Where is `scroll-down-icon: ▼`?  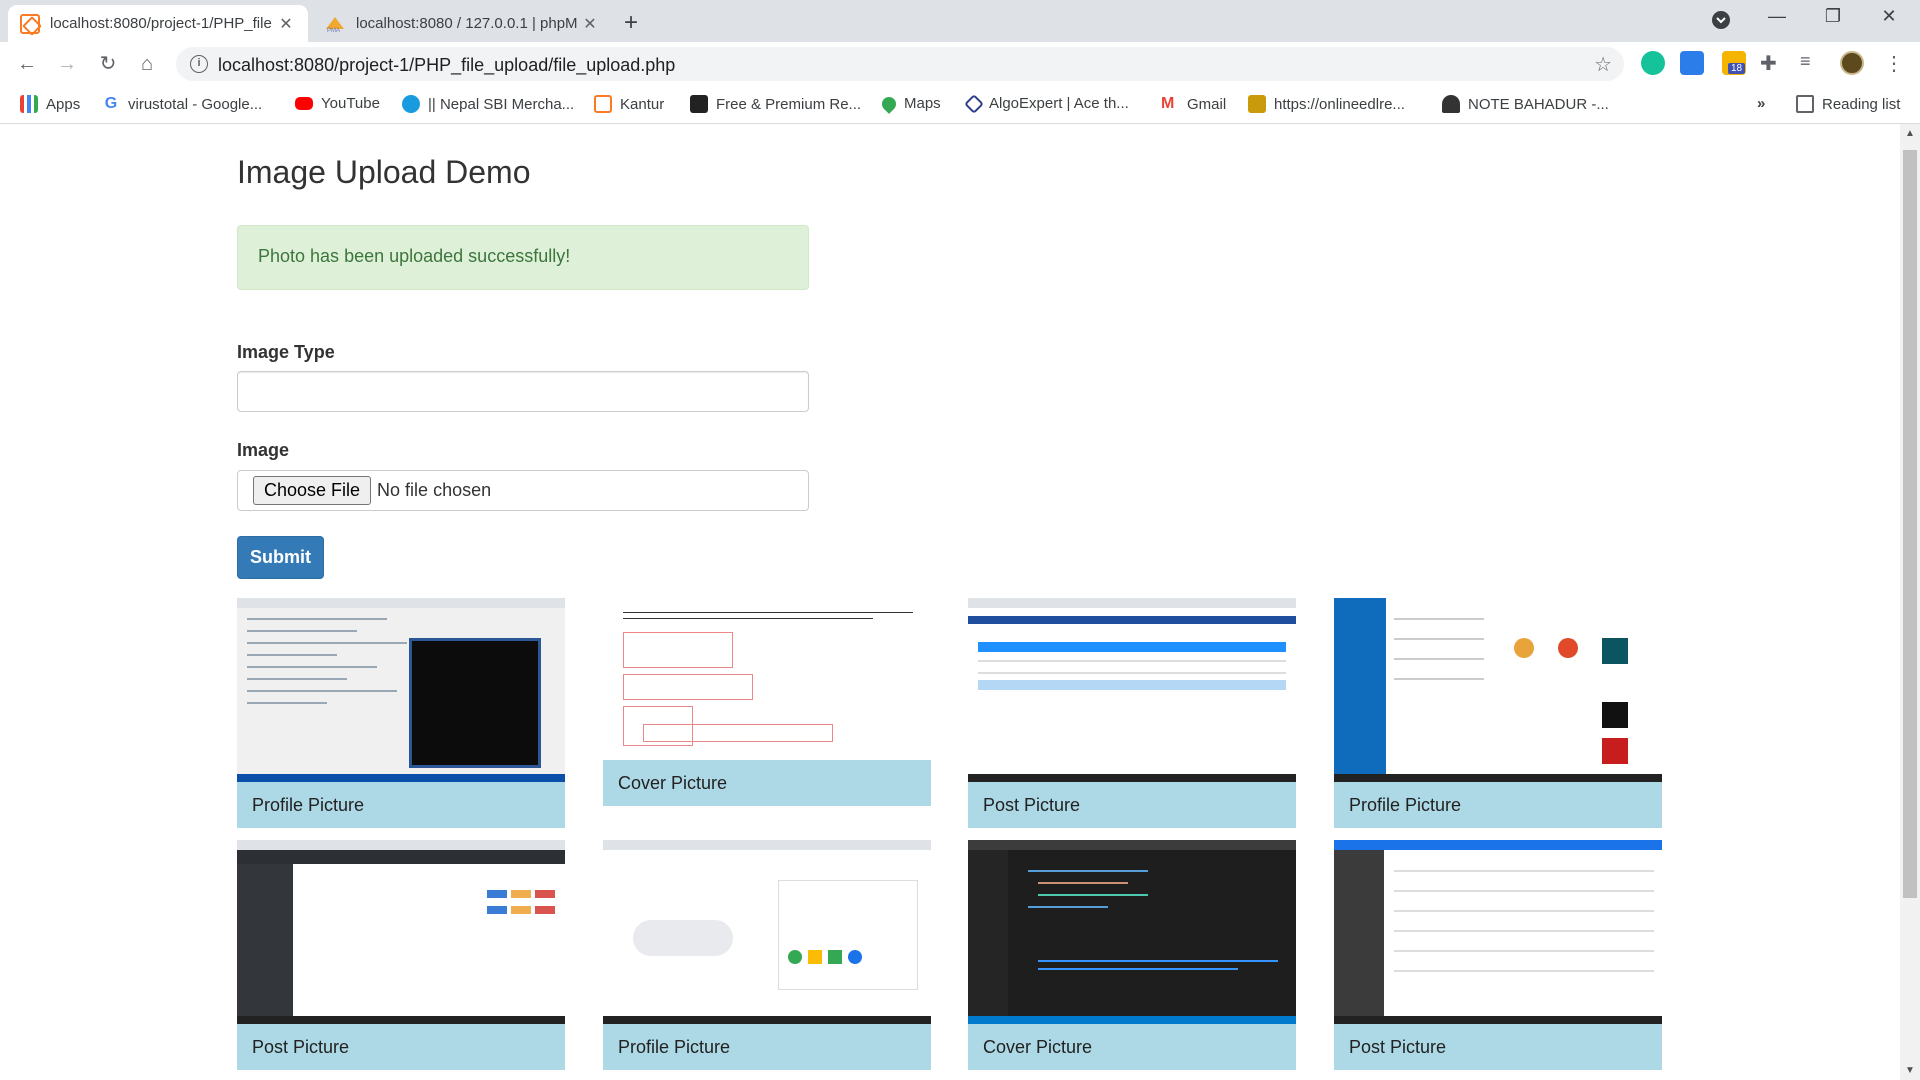 scroll-down-icon: ▼ is located at coordinates (1910, 1070).